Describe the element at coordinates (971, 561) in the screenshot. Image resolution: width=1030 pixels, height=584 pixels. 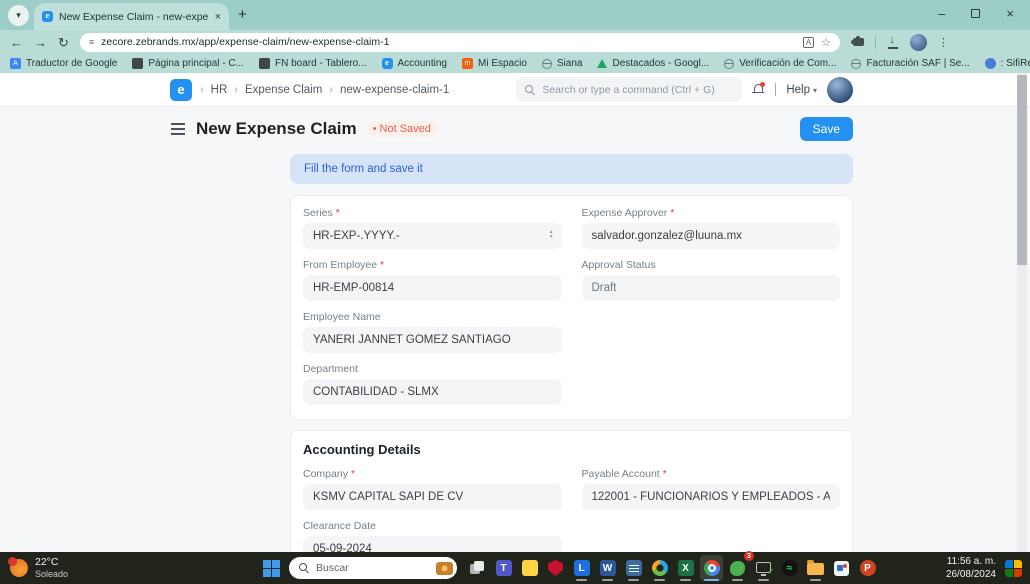
I see `clock-time: 11:56 a. m.` at that location.